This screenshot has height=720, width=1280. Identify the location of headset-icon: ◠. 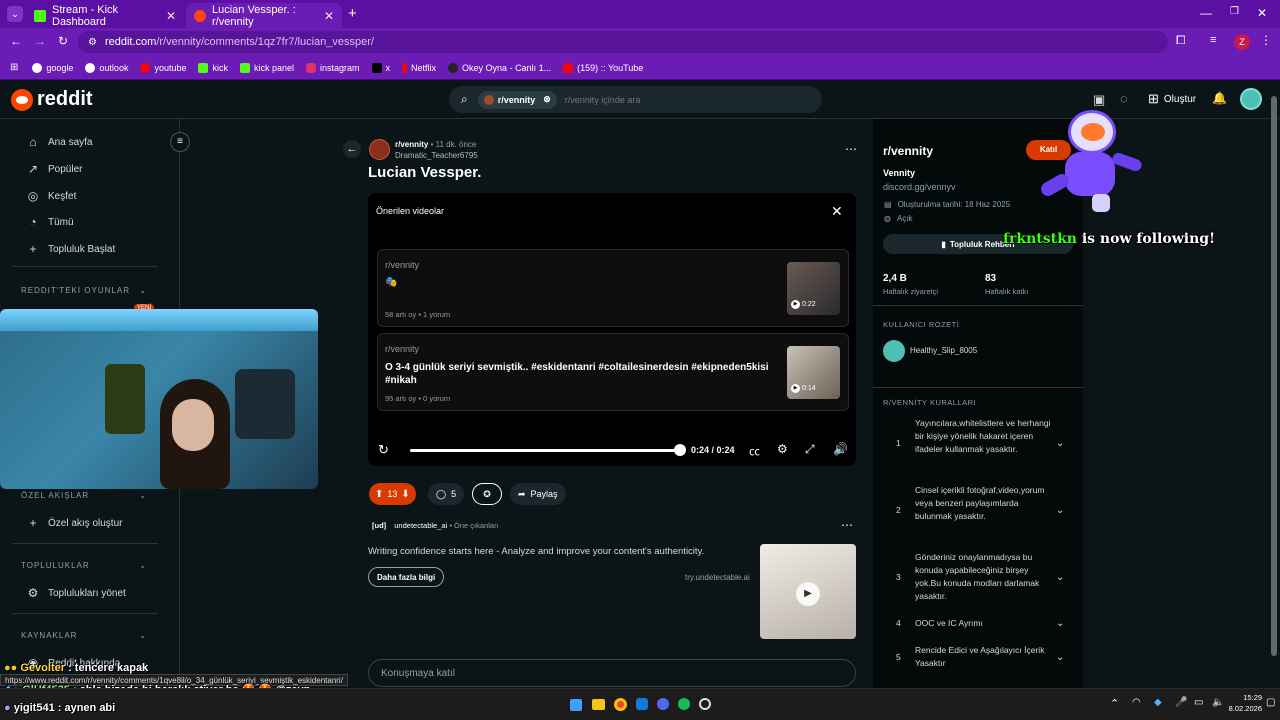
(1136, 702).